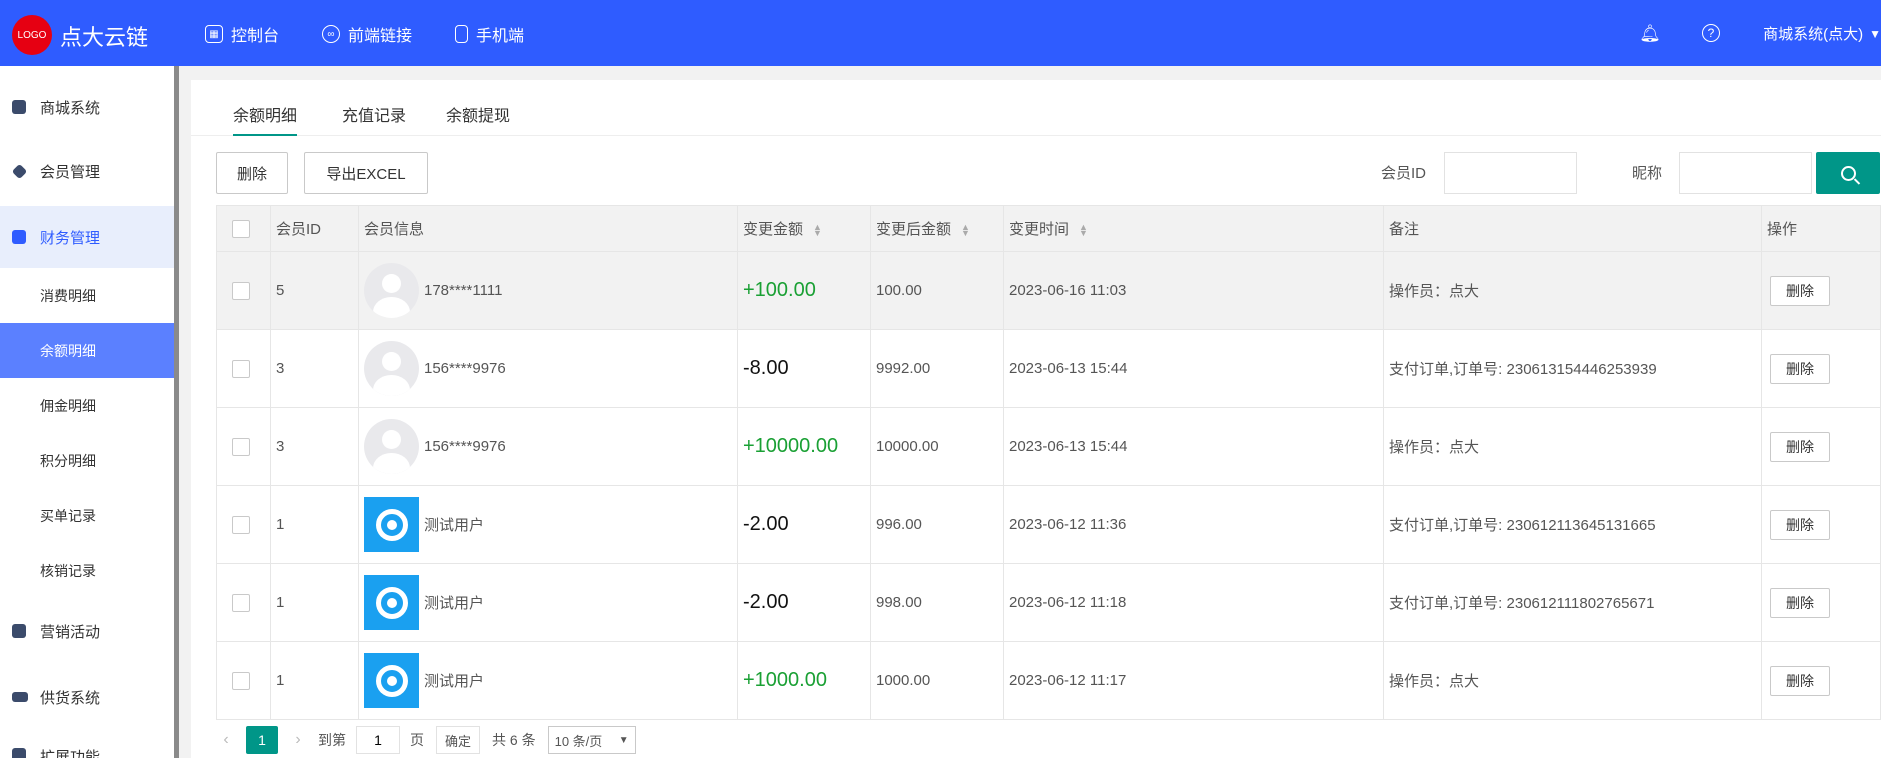  I want to click on change-amount: +10000.00, so click(791, 446).